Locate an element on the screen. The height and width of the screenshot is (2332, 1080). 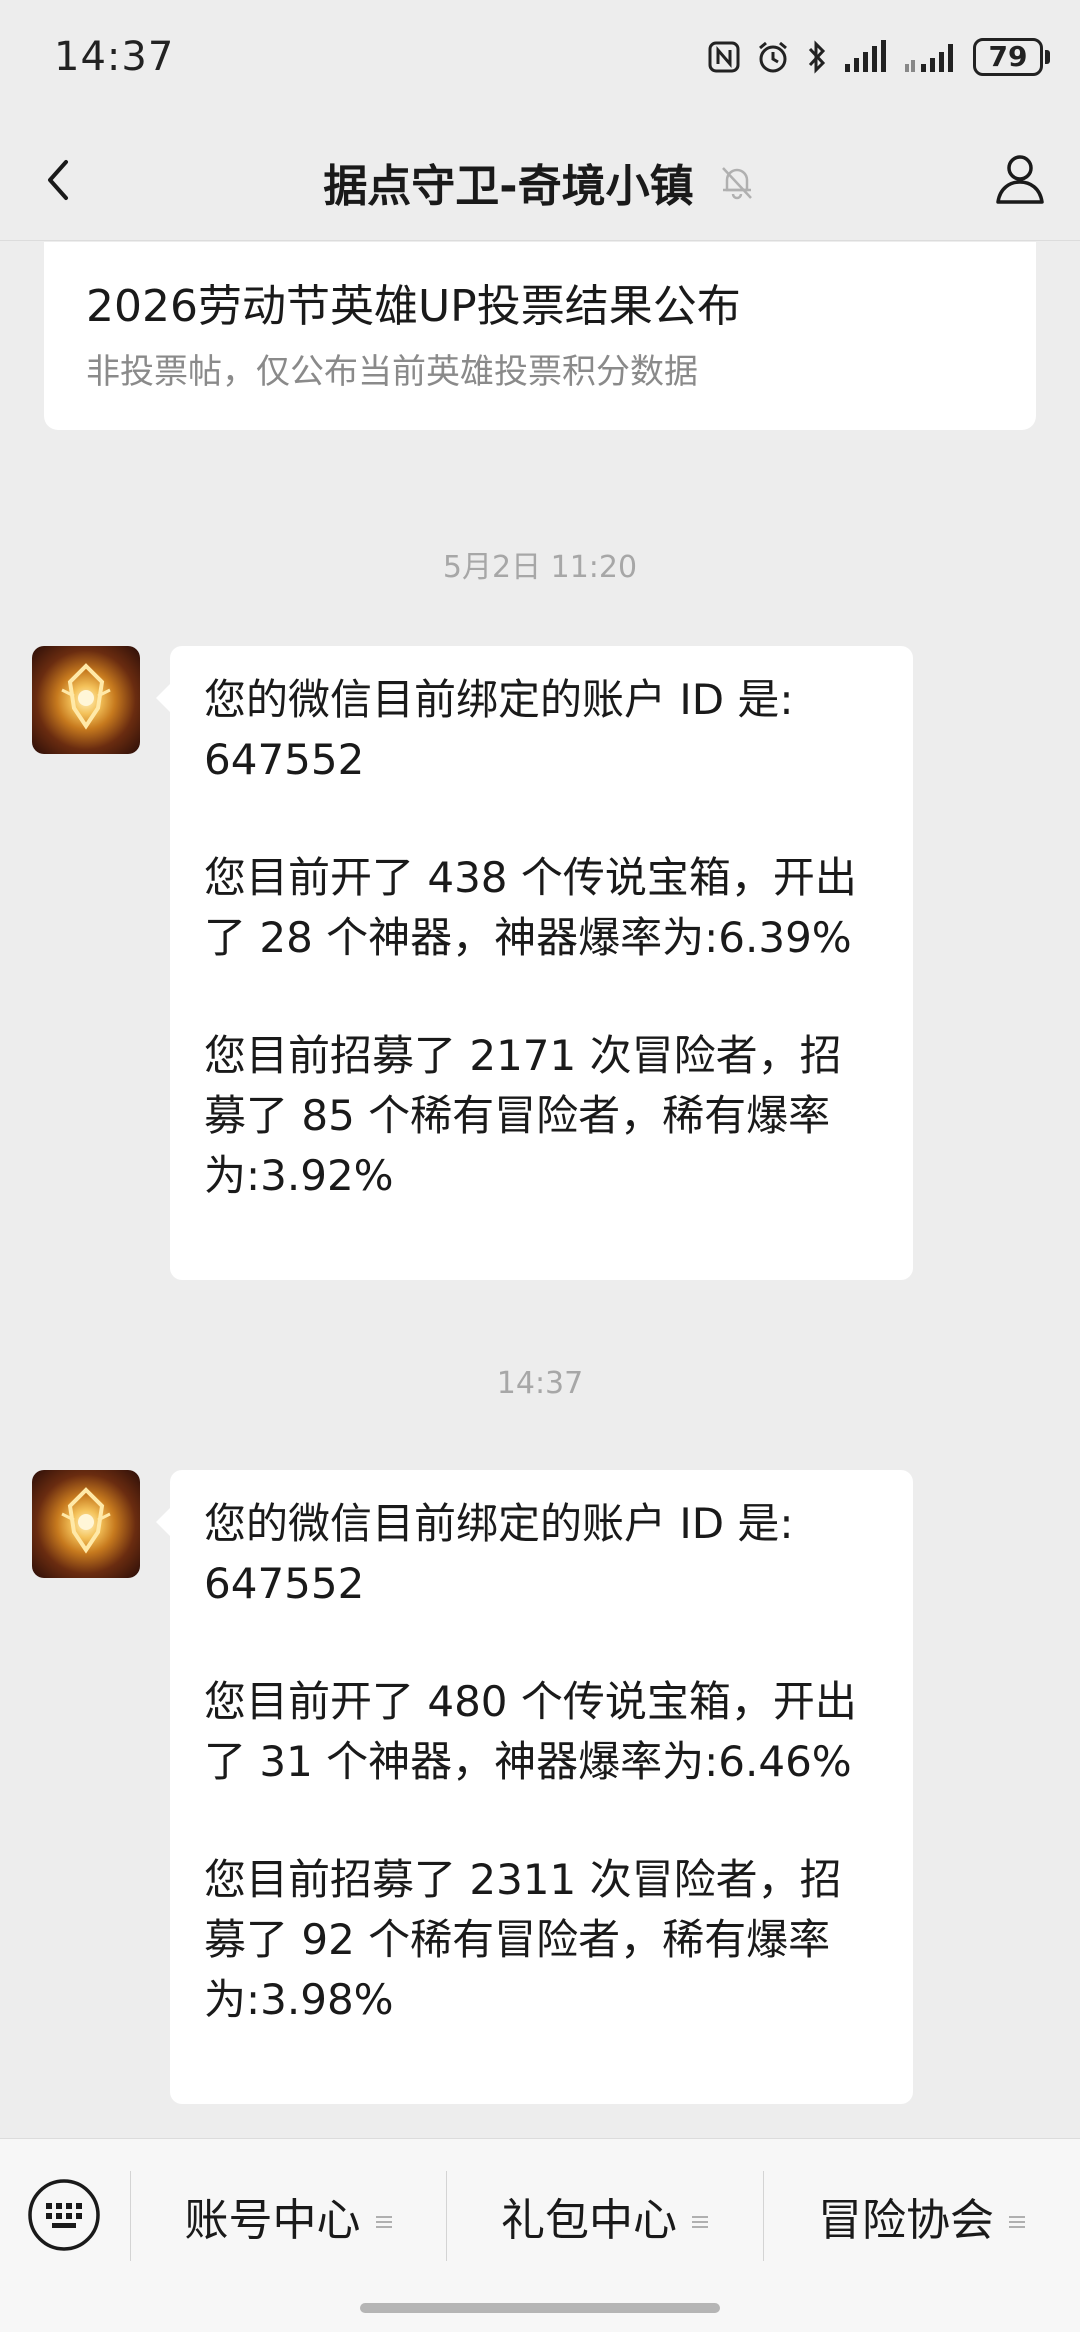
bluetooth-icon is located at coordinates (817, 57).